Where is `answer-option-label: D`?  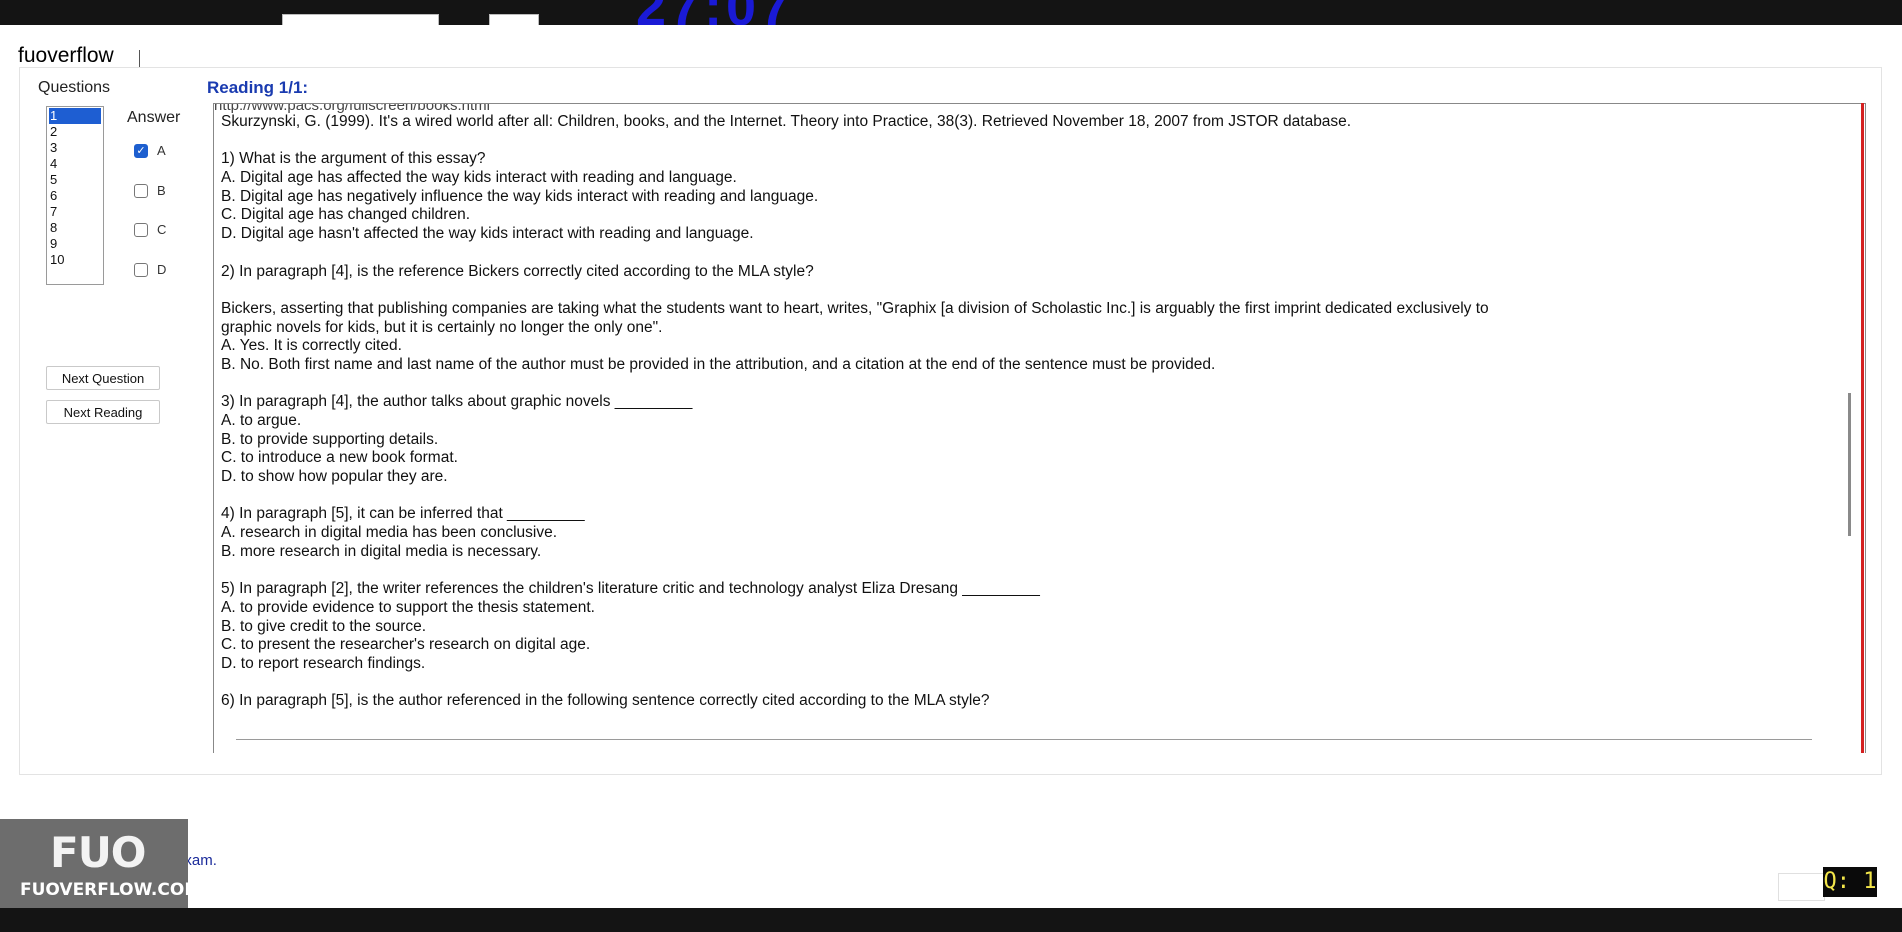 answer-option-label: D is located at coordinates (162, 269).